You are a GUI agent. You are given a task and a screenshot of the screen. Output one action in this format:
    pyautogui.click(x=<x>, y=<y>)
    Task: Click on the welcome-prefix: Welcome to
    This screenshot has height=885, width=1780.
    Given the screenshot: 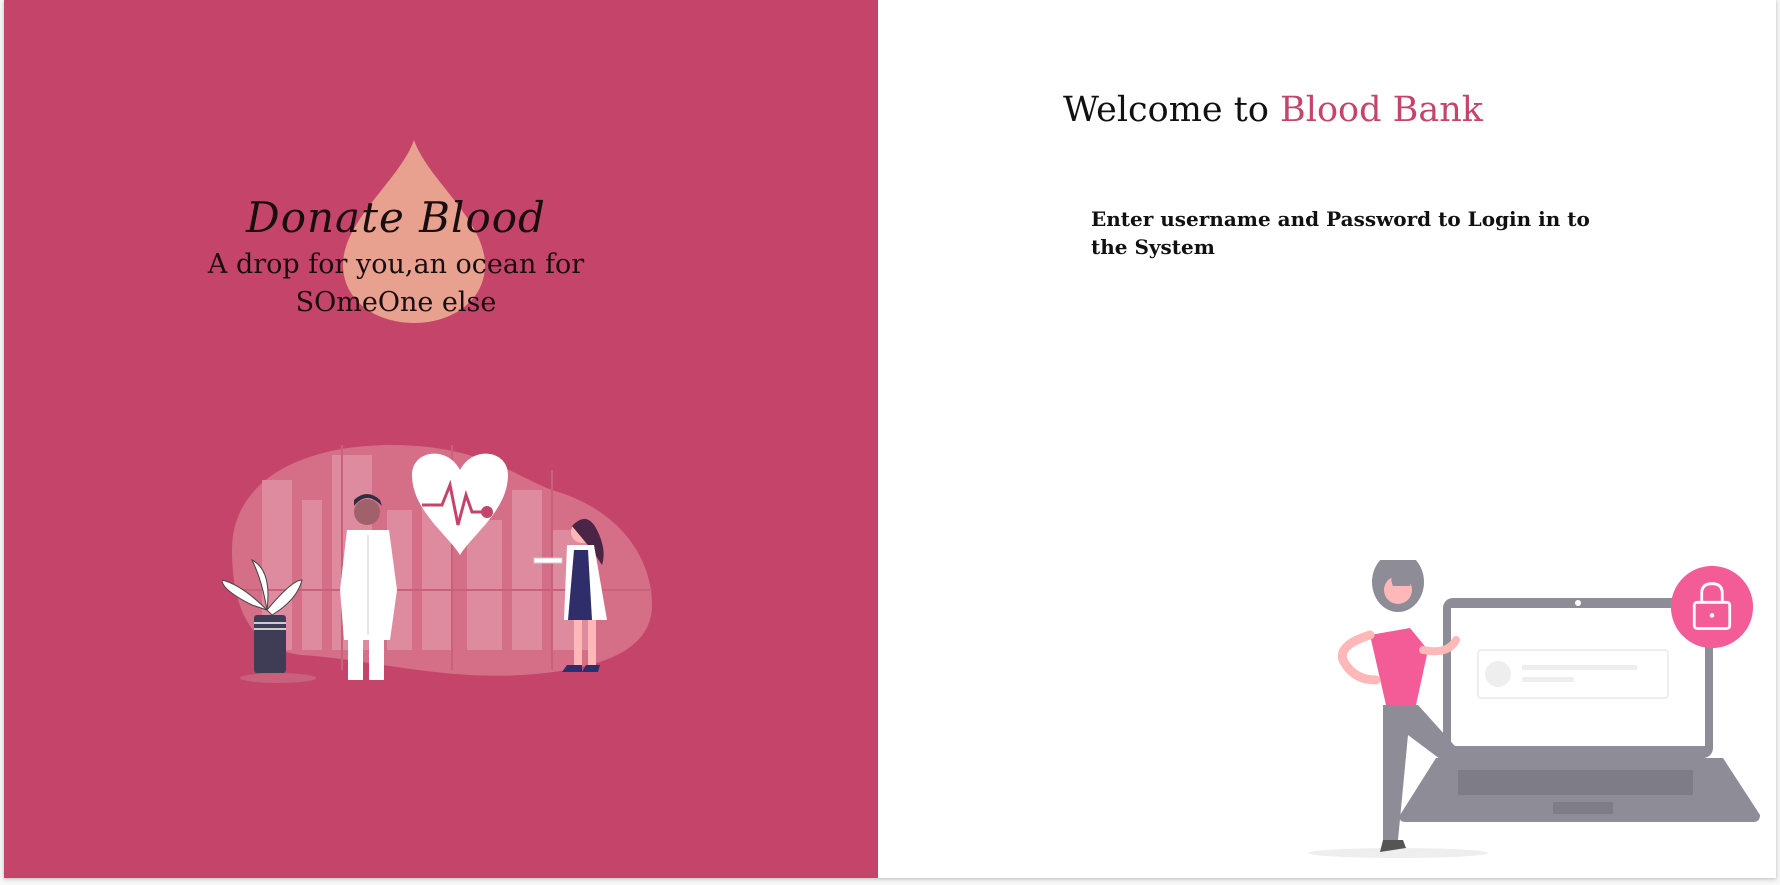 What is the action you would take?
    pyautogui.click(x=1172, y=110)
    